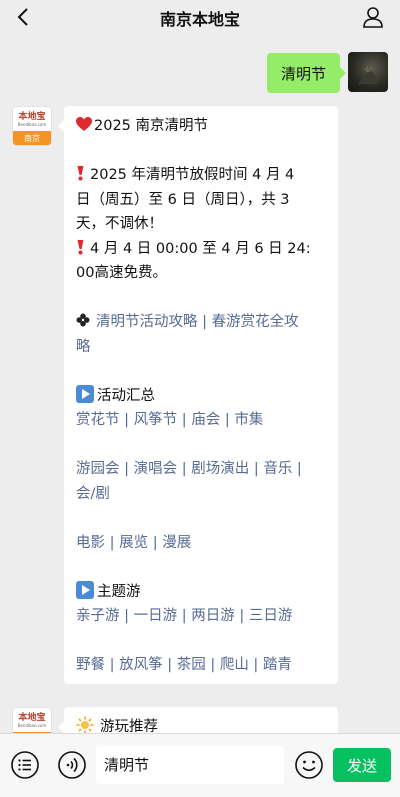 The width and height of the screenshot is (400, 797). I want to click on toll-text-1: 4 月 4 日 00:00 至 4 月 6 日 24:, so click(200, 248).